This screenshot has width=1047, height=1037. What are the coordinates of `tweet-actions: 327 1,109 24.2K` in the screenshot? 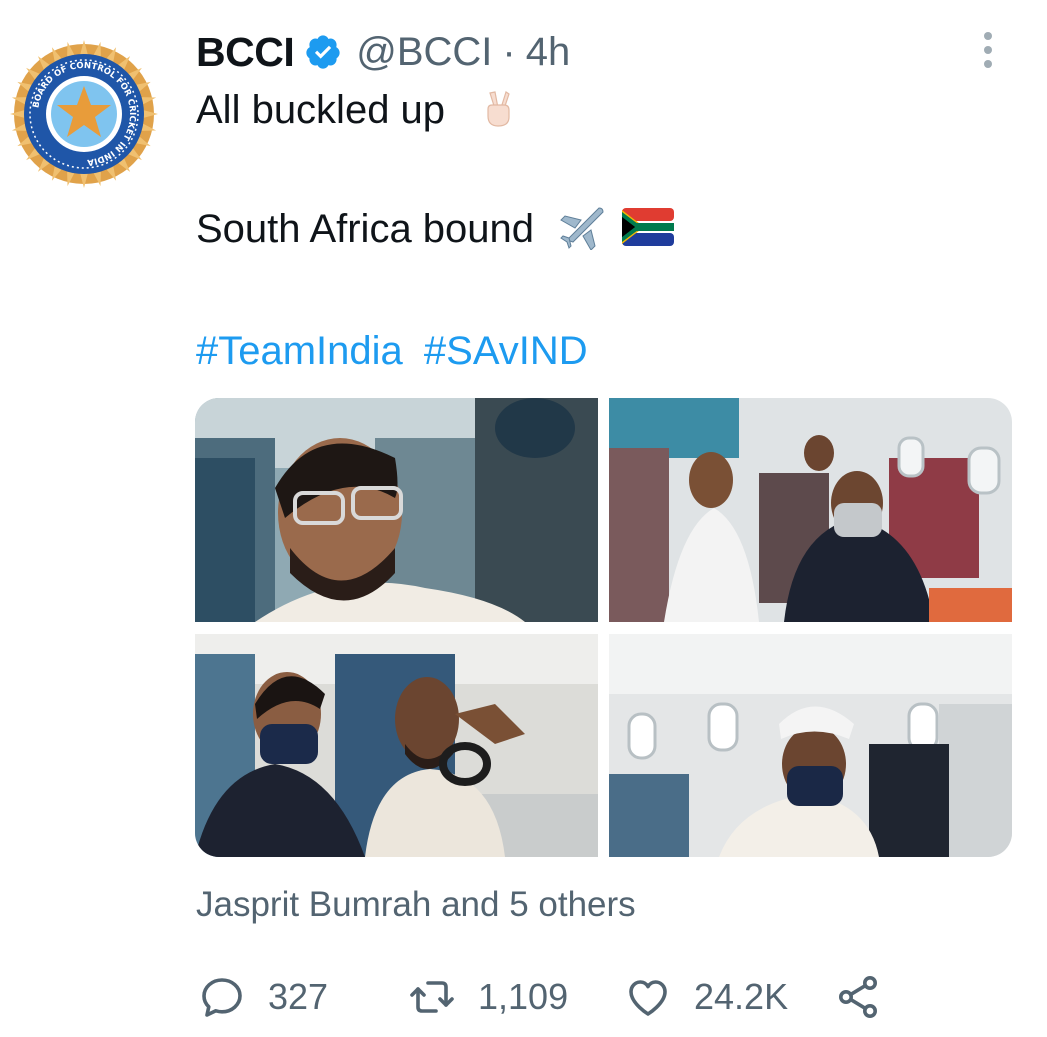 It's located at (548, 997).